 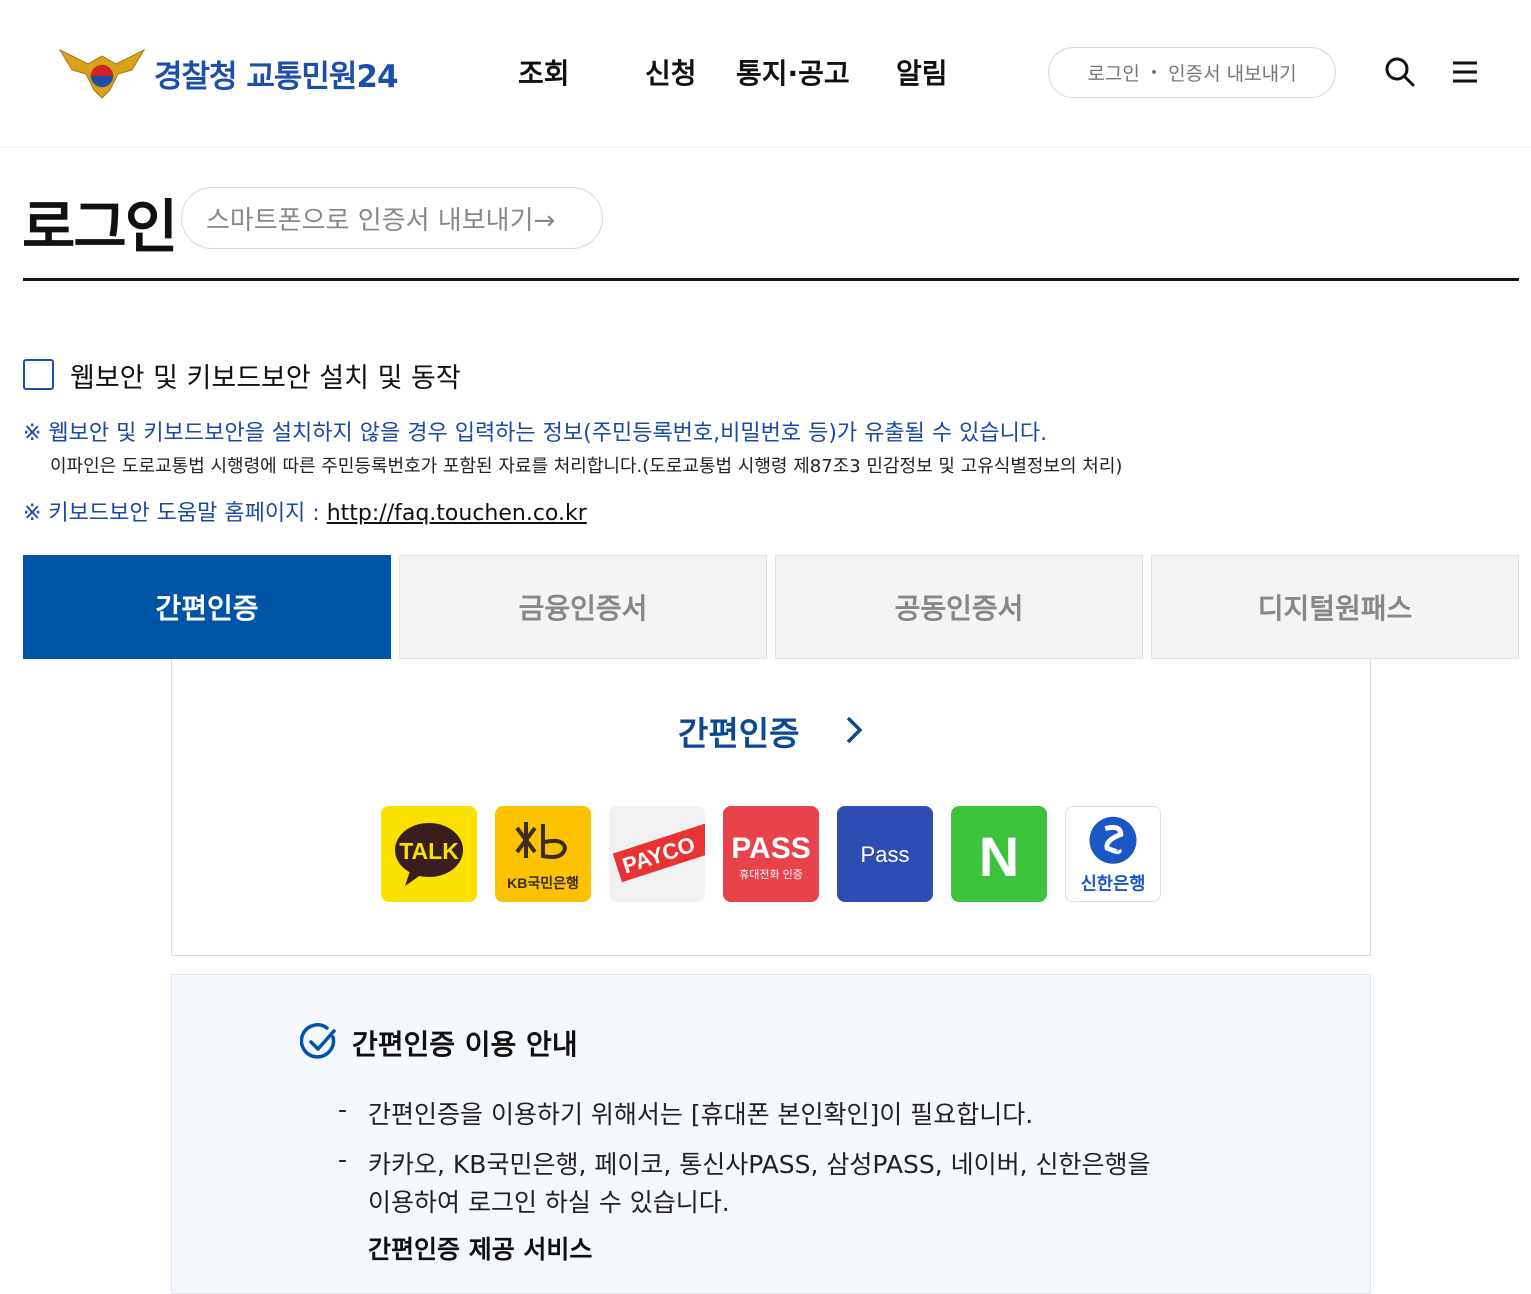 I want to click on provider-samsung-pass: Pass, so click(x=885, y=854).